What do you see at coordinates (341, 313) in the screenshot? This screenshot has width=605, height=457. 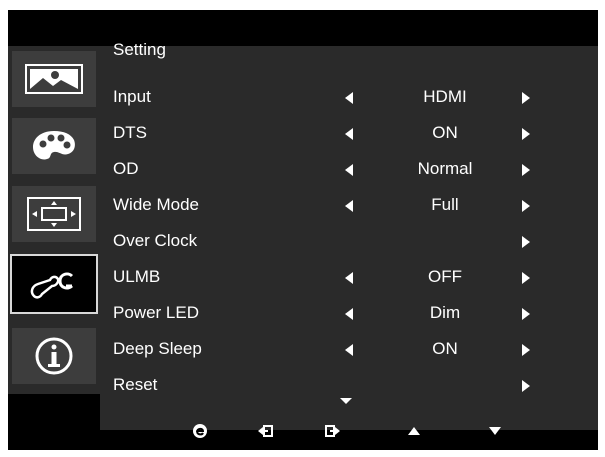 I see `menu-row-power-led: Power LED Dim` at bounding box center [341, 313].